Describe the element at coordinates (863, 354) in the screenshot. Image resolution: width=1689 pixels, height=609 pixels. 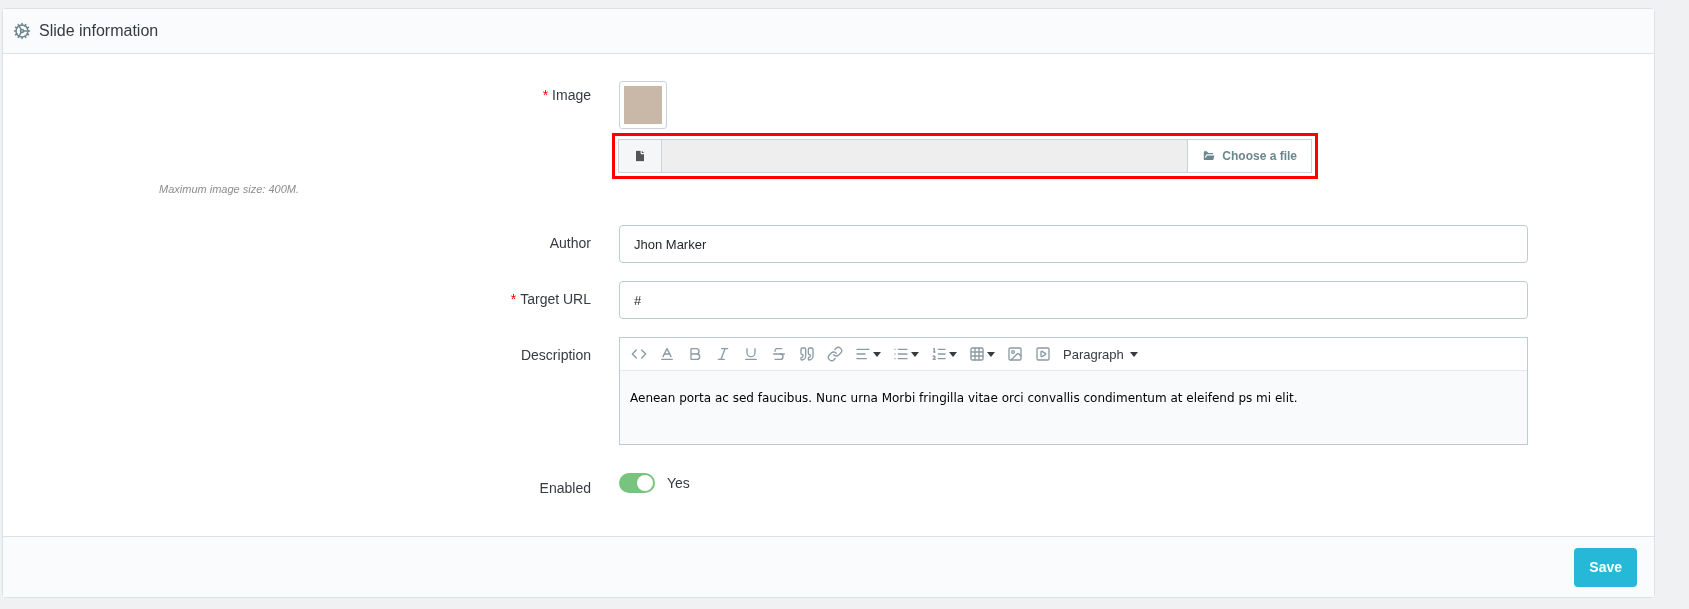
I see `align-left-icon` at that location.